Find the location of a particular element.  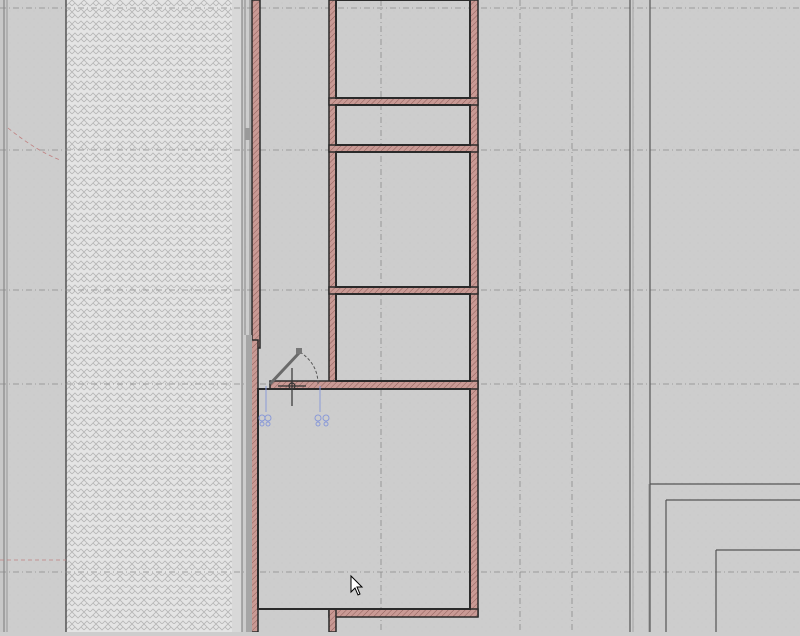

hatch-edge is located at coordinates (237, 316).